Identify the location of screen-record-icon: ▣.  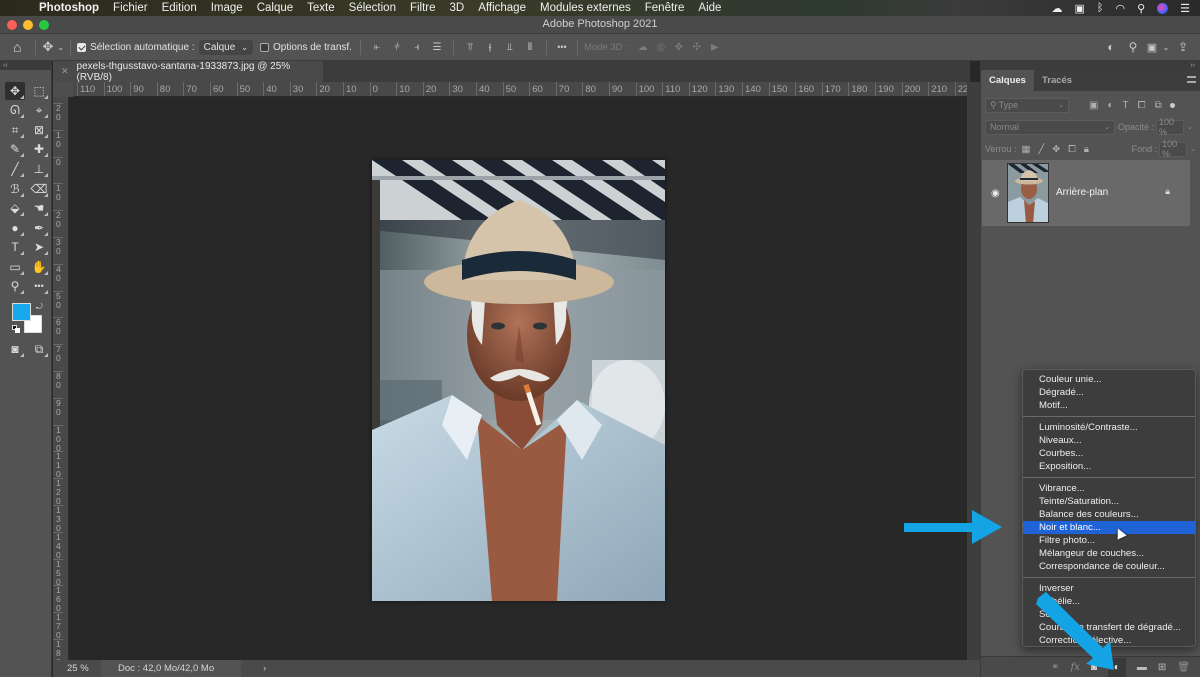
(1079, 8).